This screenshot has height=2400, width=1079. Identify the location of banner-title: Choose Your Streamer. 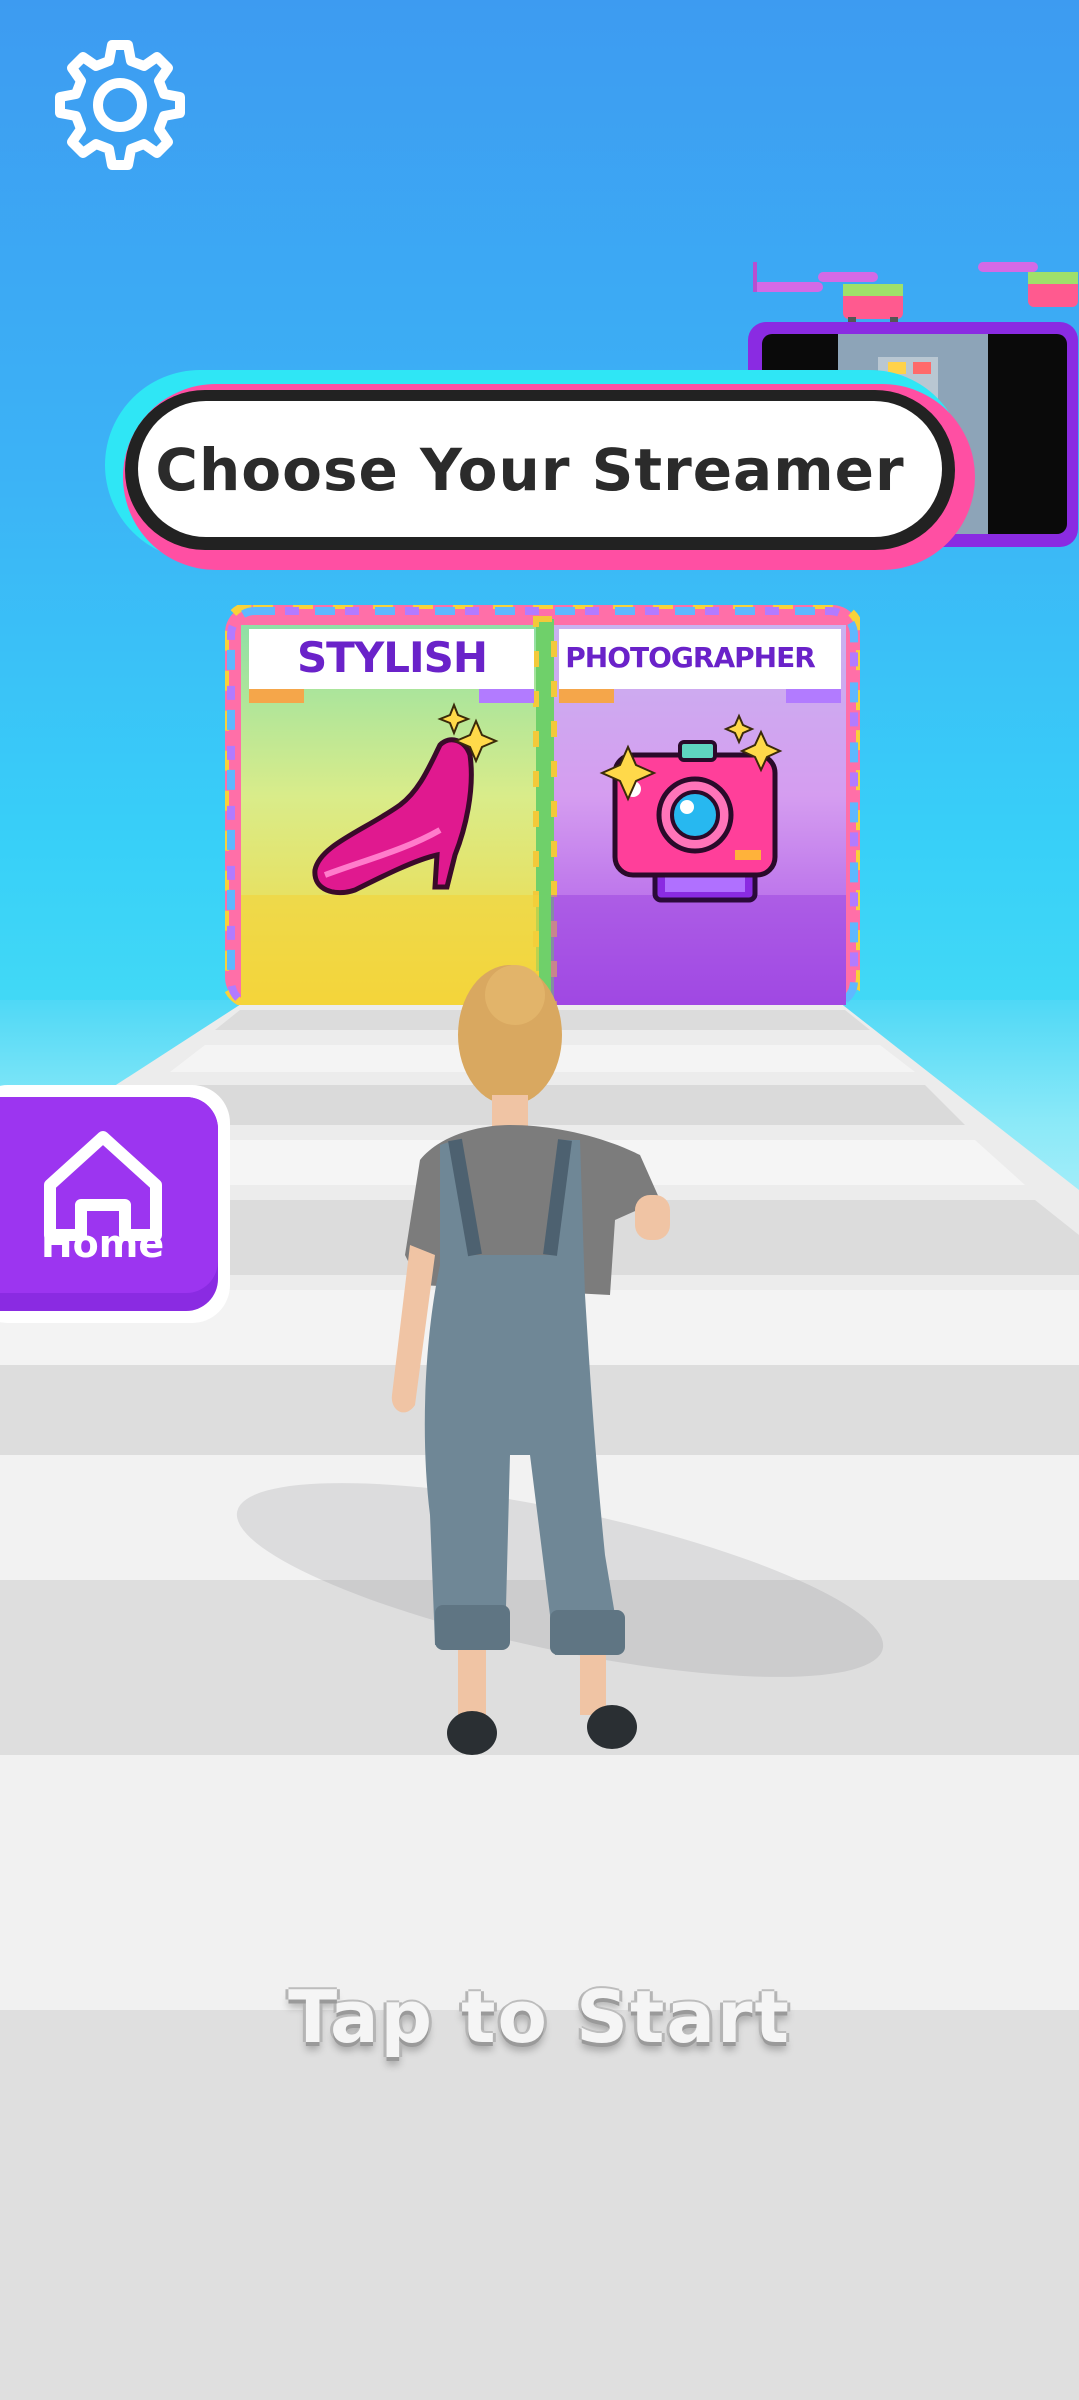
(530, 470).